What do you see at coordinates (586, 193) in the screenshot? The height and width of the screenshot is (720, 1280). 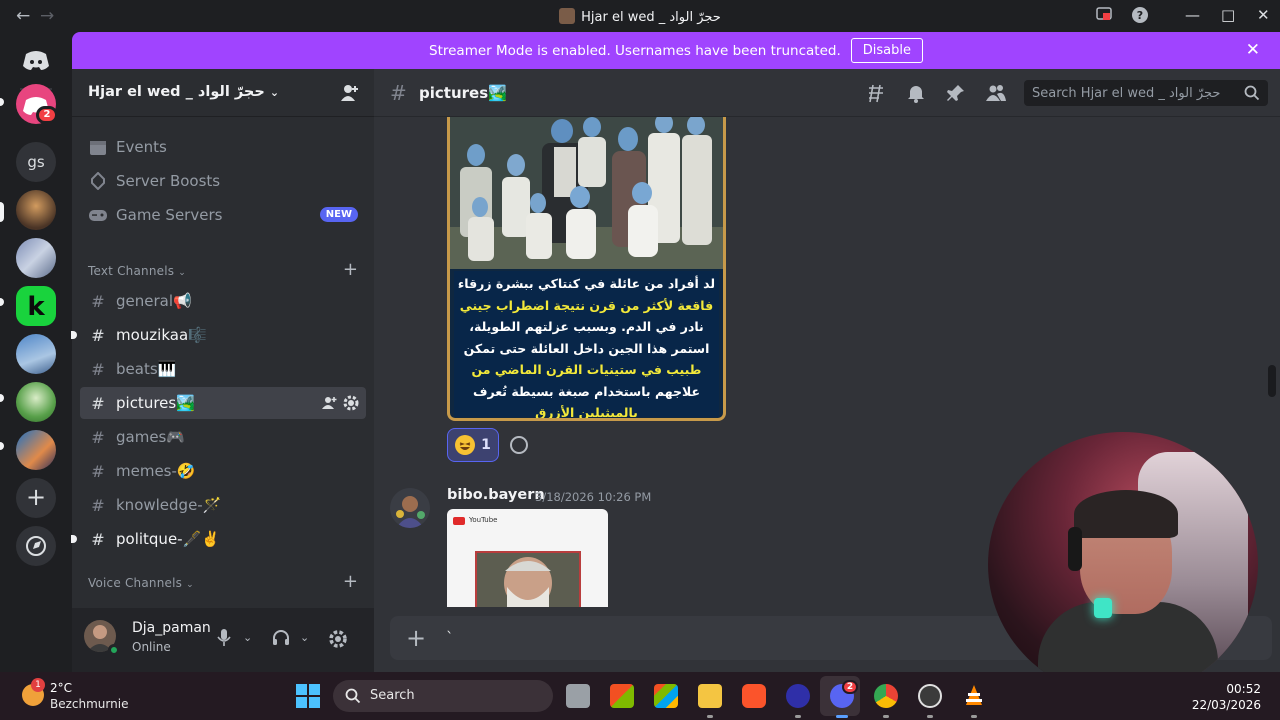 I see `family-photo` at bounding box center [586, 193].